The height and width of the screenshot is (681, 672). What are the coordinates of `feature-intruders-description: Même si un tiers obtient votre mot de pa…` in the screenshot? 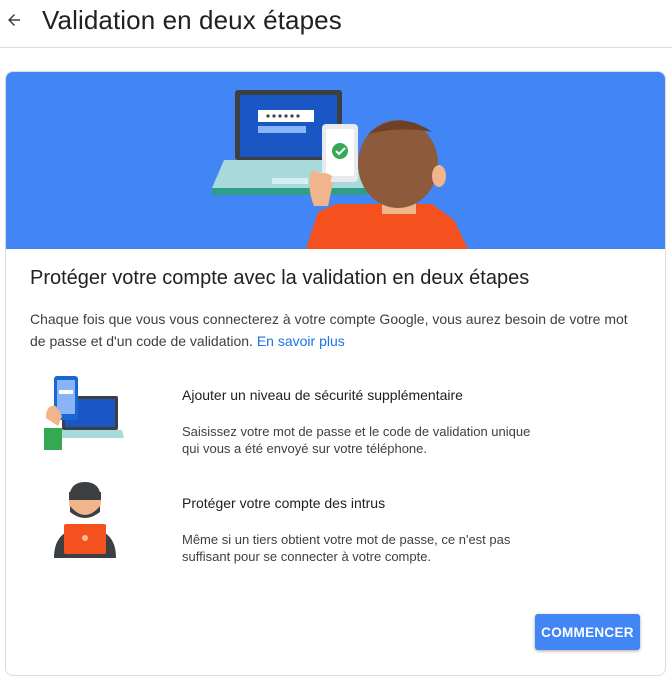 It's located at (346, 548).